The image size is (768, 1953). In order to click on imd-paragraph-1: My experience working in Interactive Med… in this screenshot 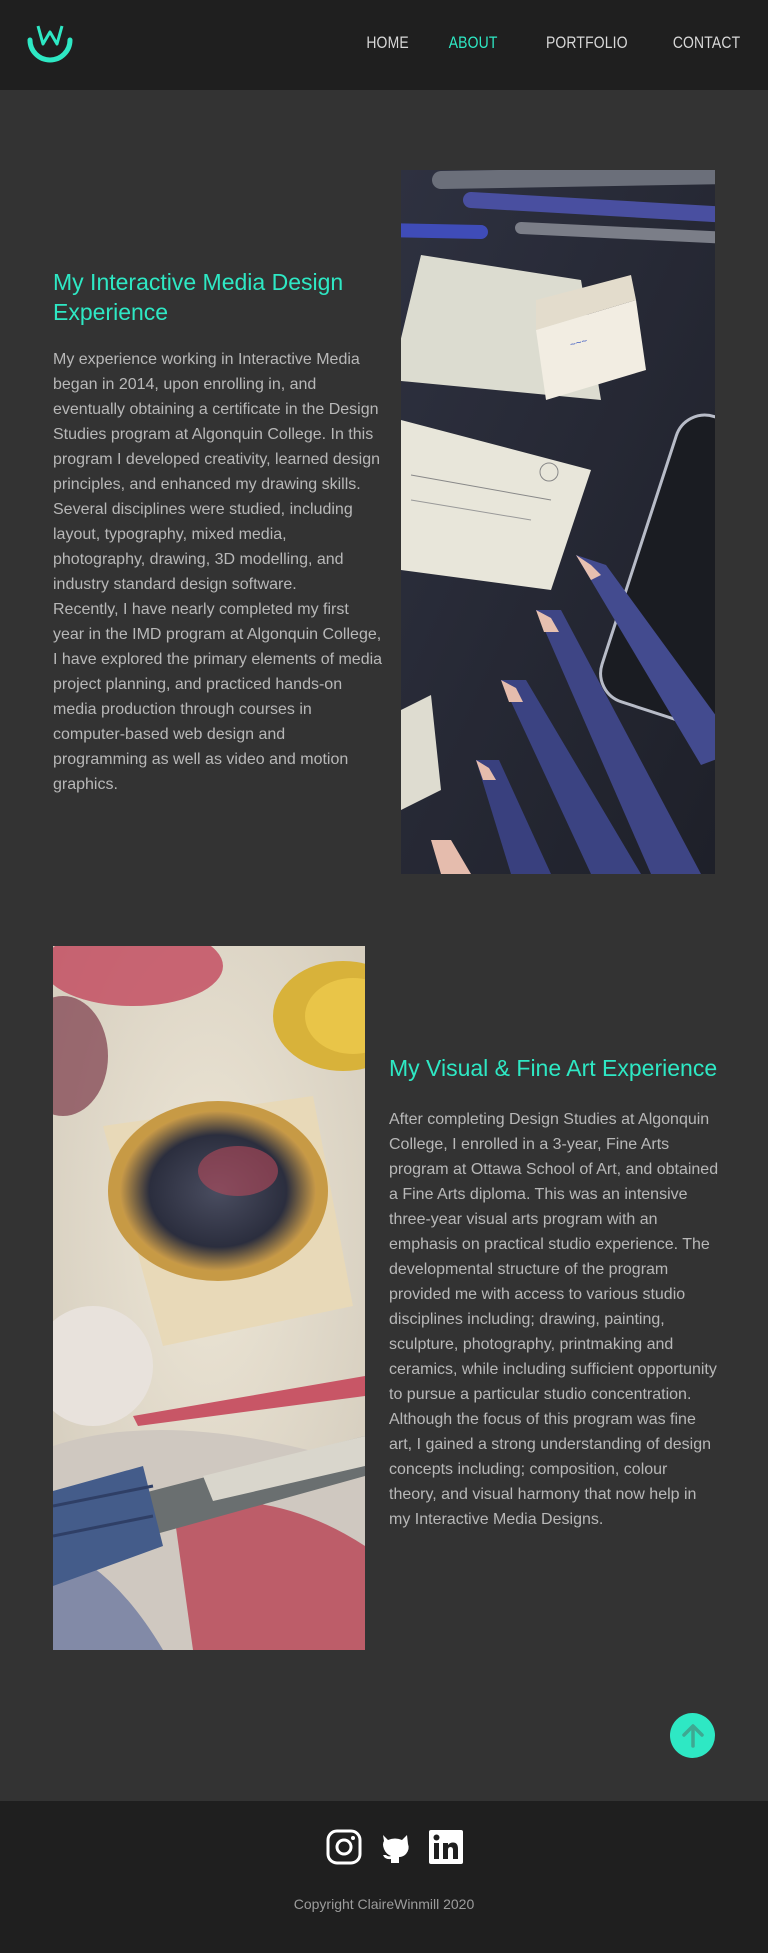, I will do `click(216, 472)`.